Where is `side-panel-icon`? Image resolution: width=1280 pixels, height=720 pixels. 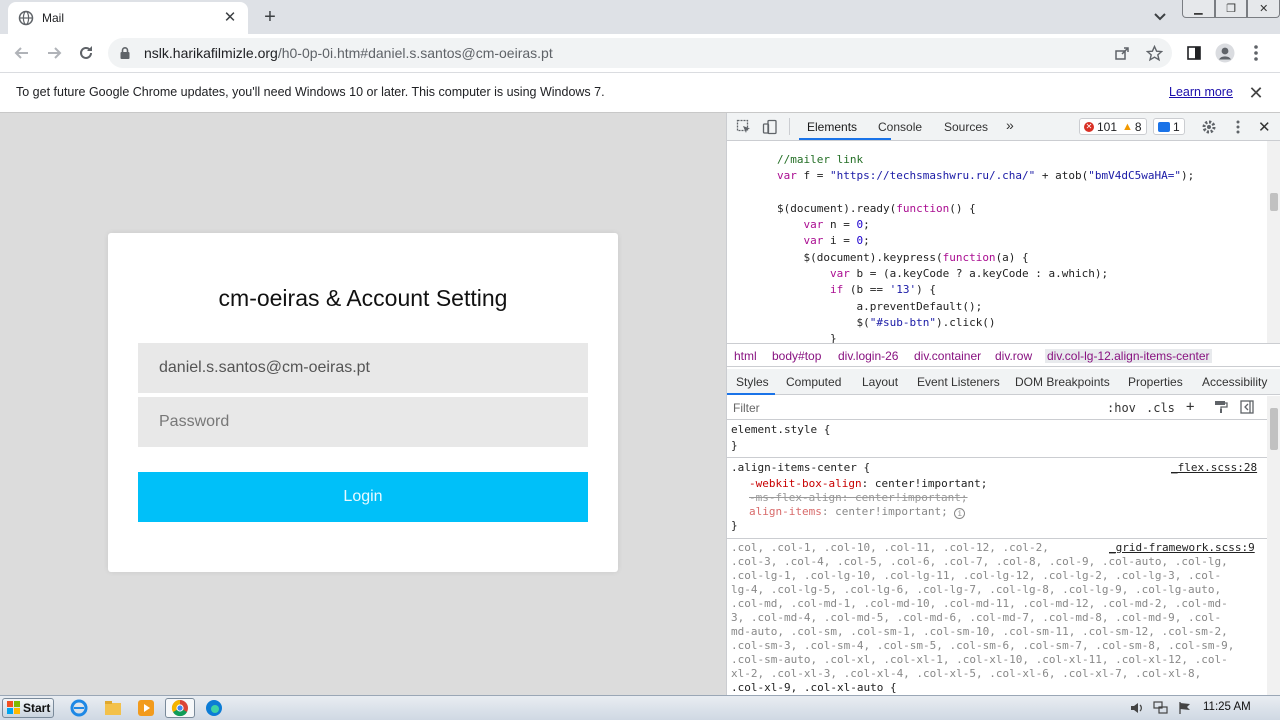
side-panel-icon is located at coordinates (1194, 53).